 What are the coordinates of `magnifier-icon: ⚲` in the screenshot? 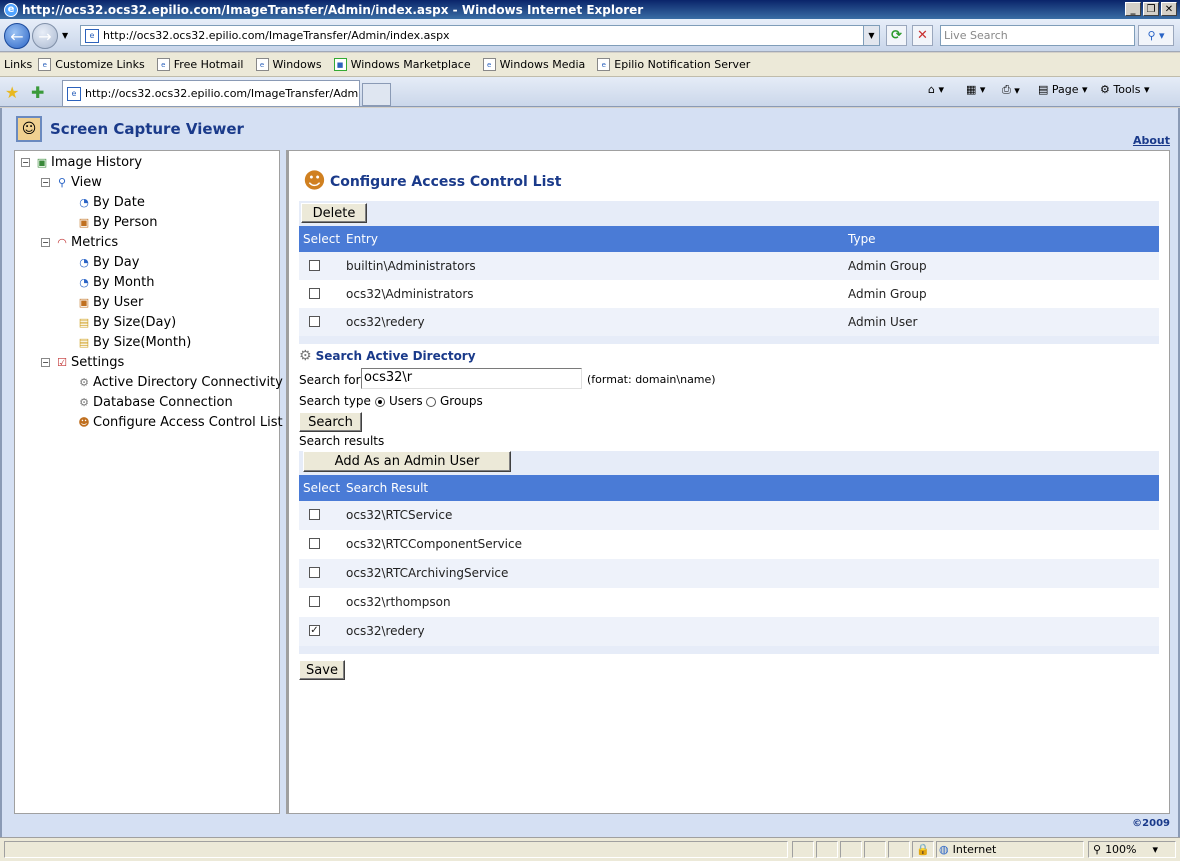 It's located at (62, 182).